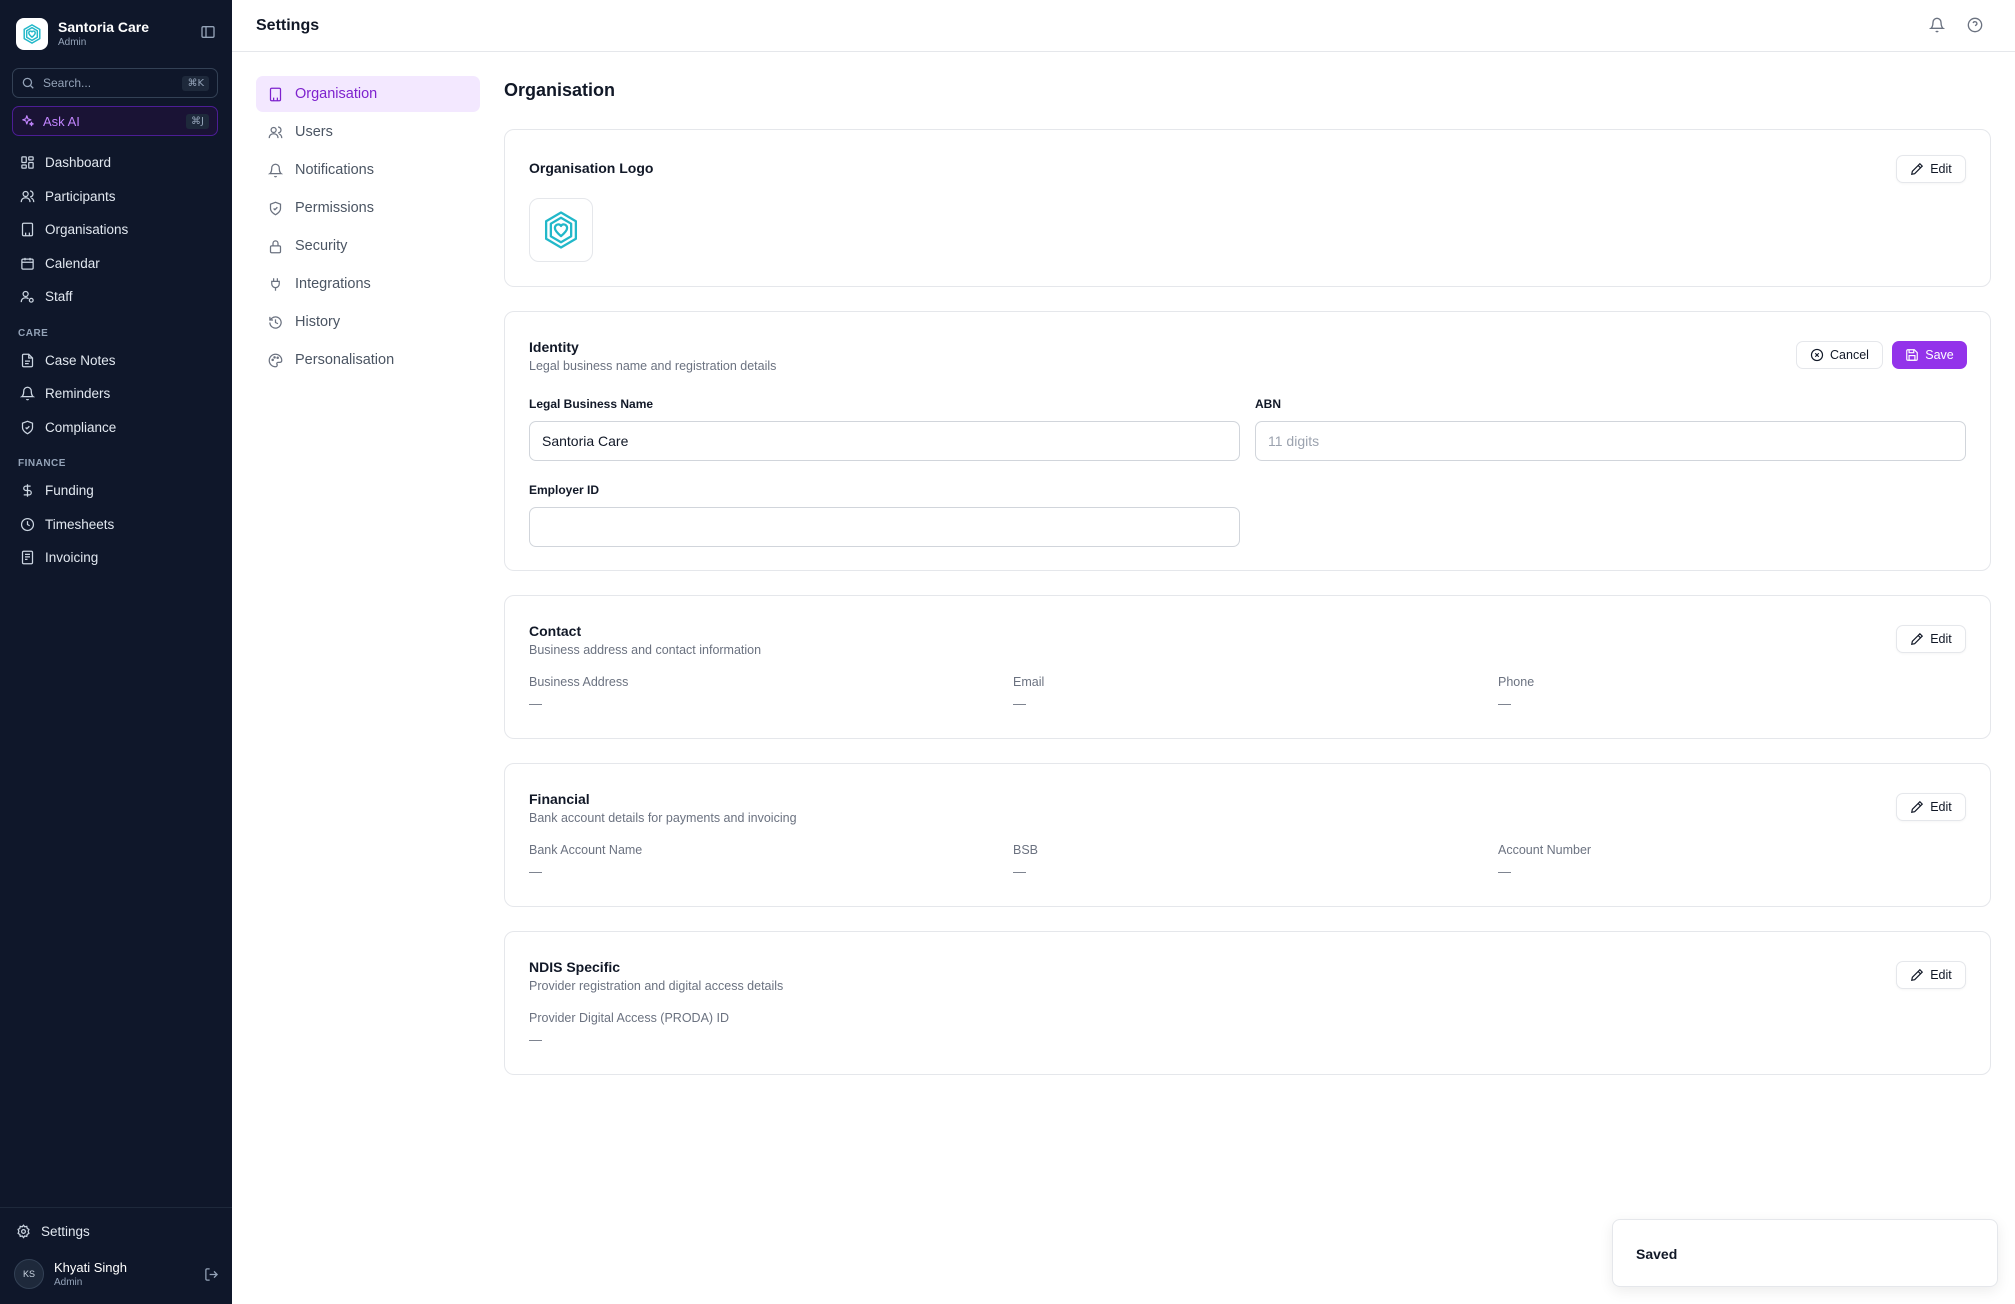 This screenshot has width=2015, height=1304. What do you see at coordinates (579, 682) in the screenshot?
I see `business-address-label: Business Address` at bounding box center [579, 682].